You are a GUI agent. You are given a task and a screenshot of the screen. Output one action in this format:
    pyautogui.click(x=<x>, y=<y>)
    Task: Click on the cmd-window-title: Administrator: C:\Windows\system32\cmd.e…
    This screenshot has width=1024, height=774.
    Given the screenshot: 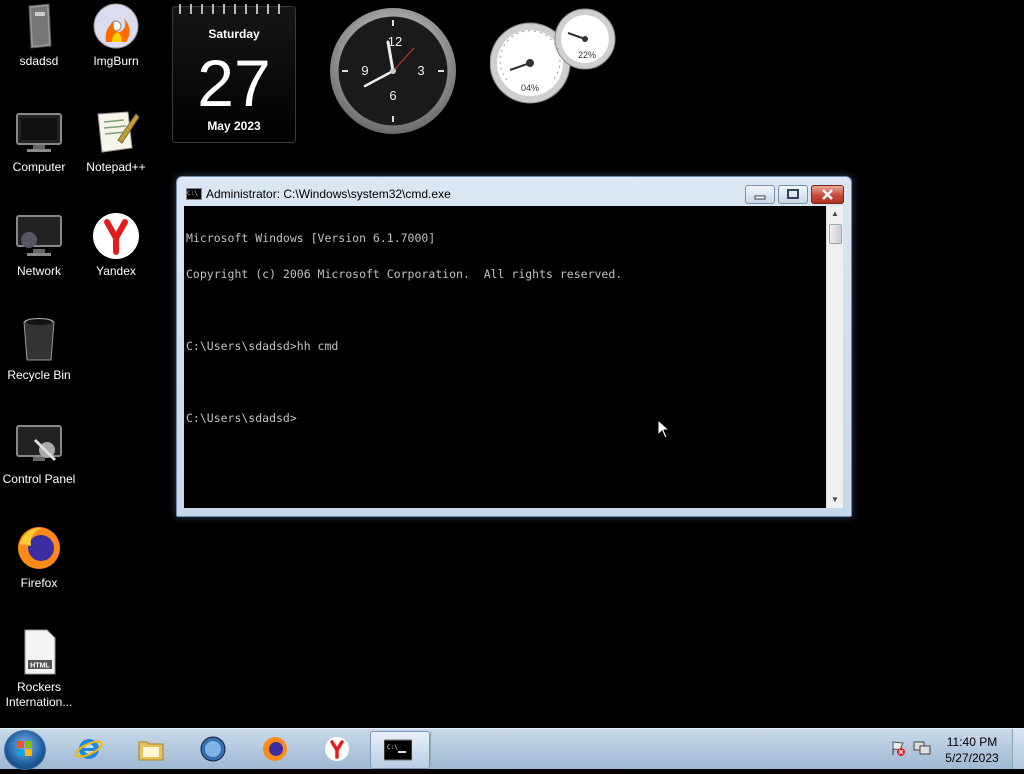 What is the action you would take?
    pyautogui.click(x=328, y=194)
    